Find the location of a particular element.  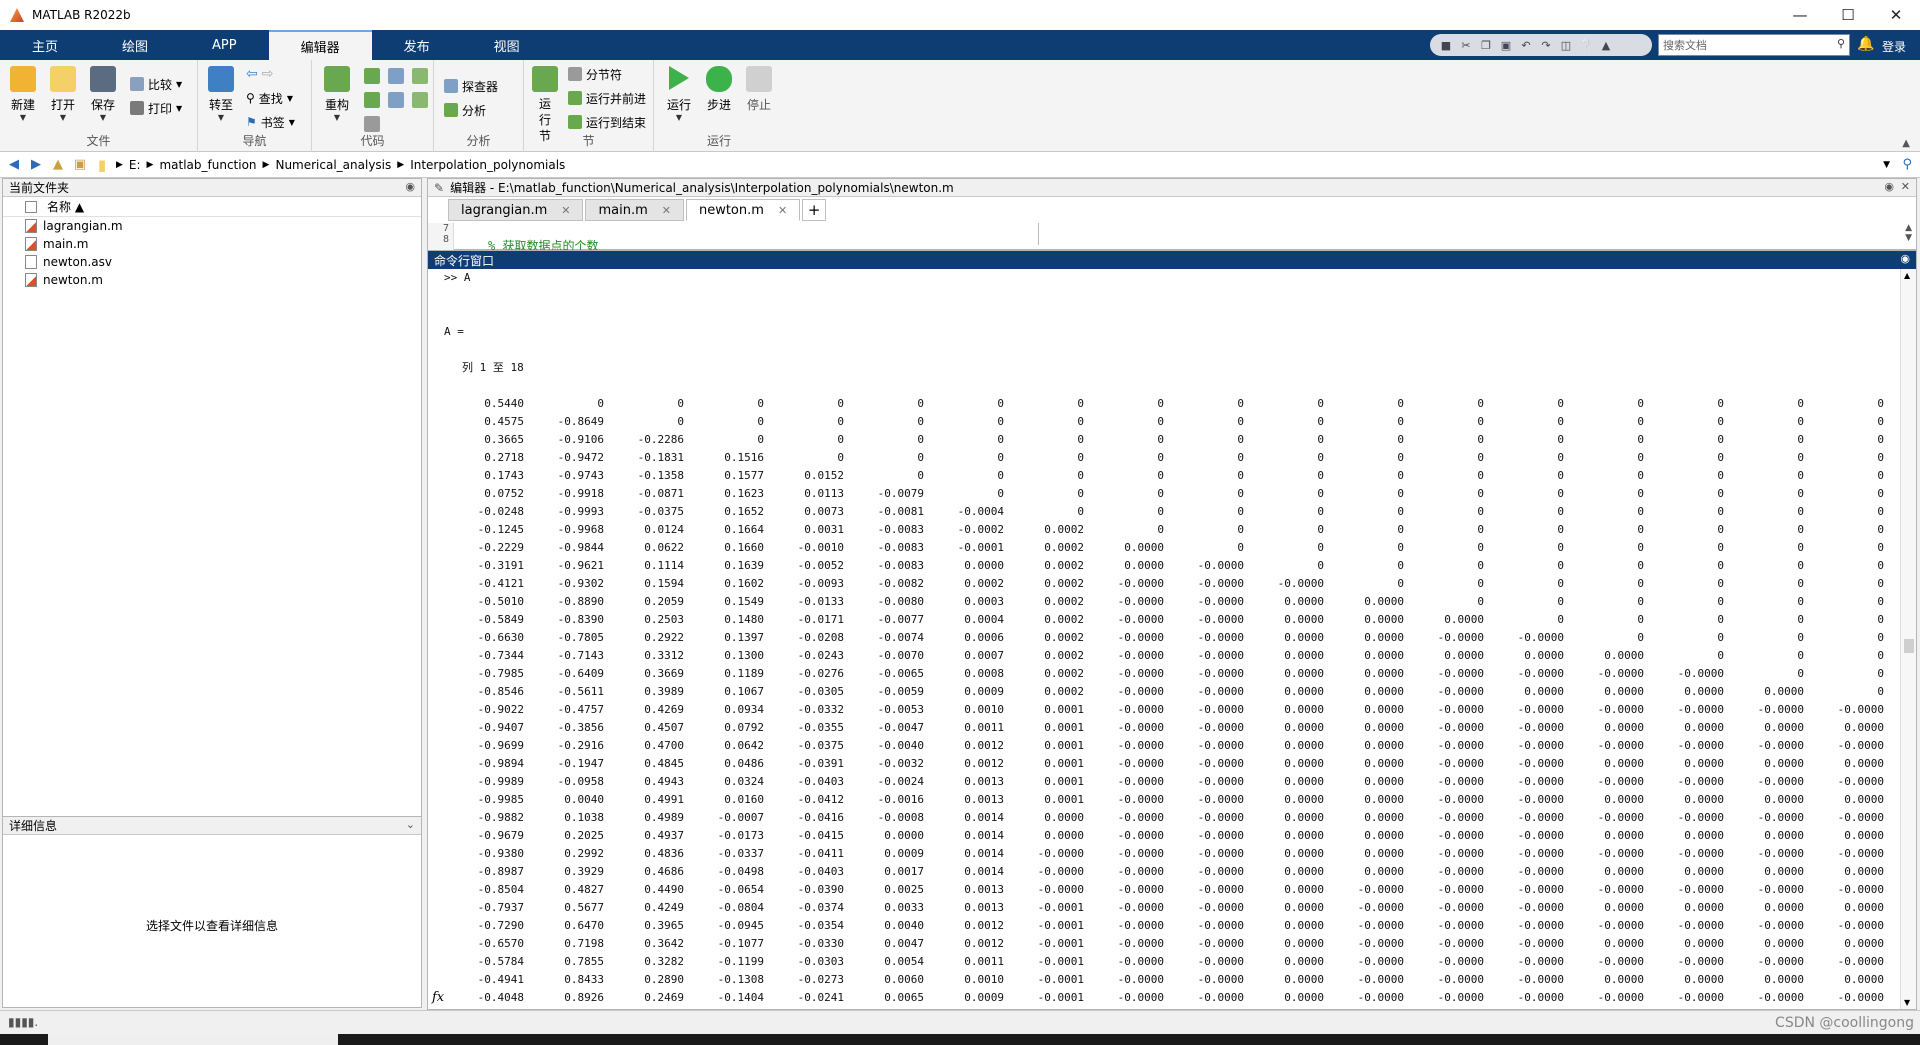

analyze-button: 分析 is located at coordinates (465, 110).